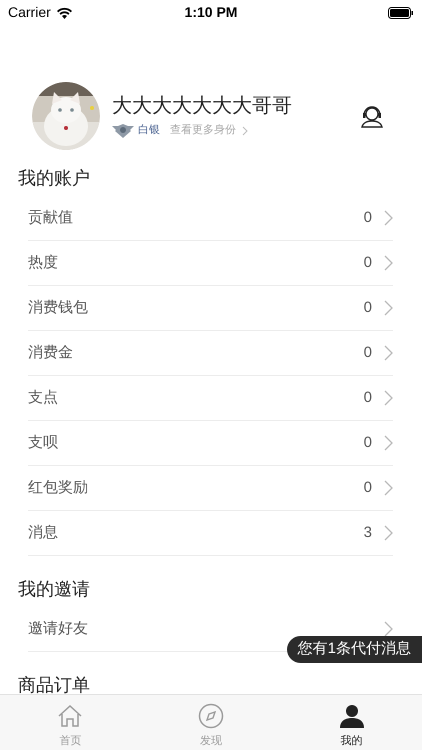 The image size is (422, 750). What do you see at coordinates (202, 107) in the screenshot?
I see `user-name: 大大大大大大大哥哥` at bounding box center [202, 107].